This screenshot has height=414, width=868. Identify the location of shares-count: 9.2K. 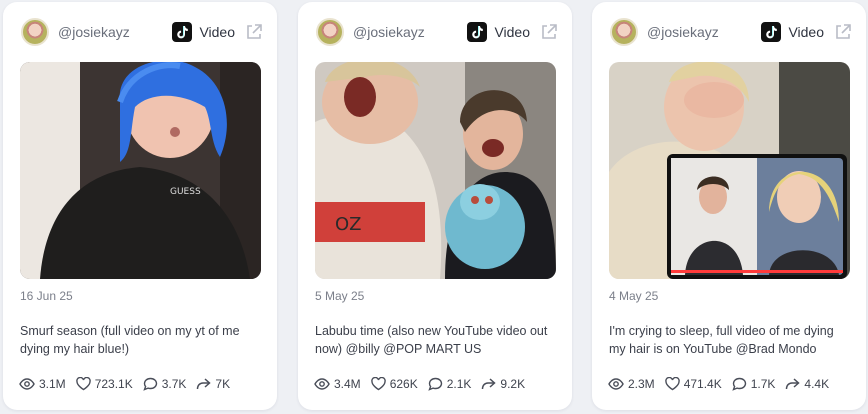
(513, 384).